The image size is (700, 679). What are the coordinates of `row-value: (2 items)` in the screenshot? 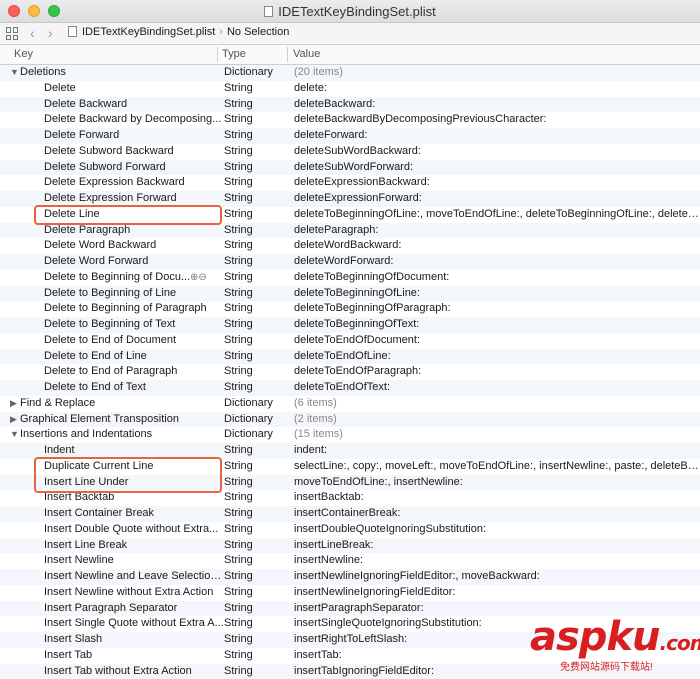 It's located at (497, 419).